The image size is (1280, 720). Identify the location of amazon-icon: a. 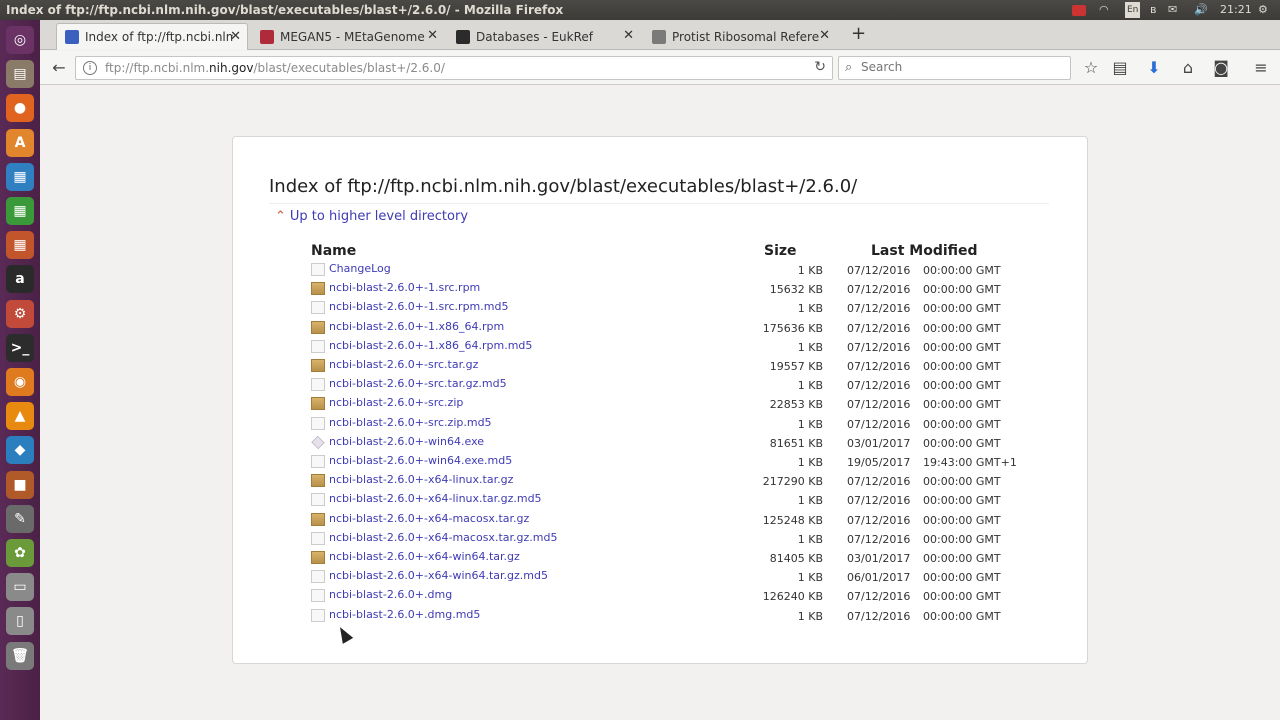
(20, 279).